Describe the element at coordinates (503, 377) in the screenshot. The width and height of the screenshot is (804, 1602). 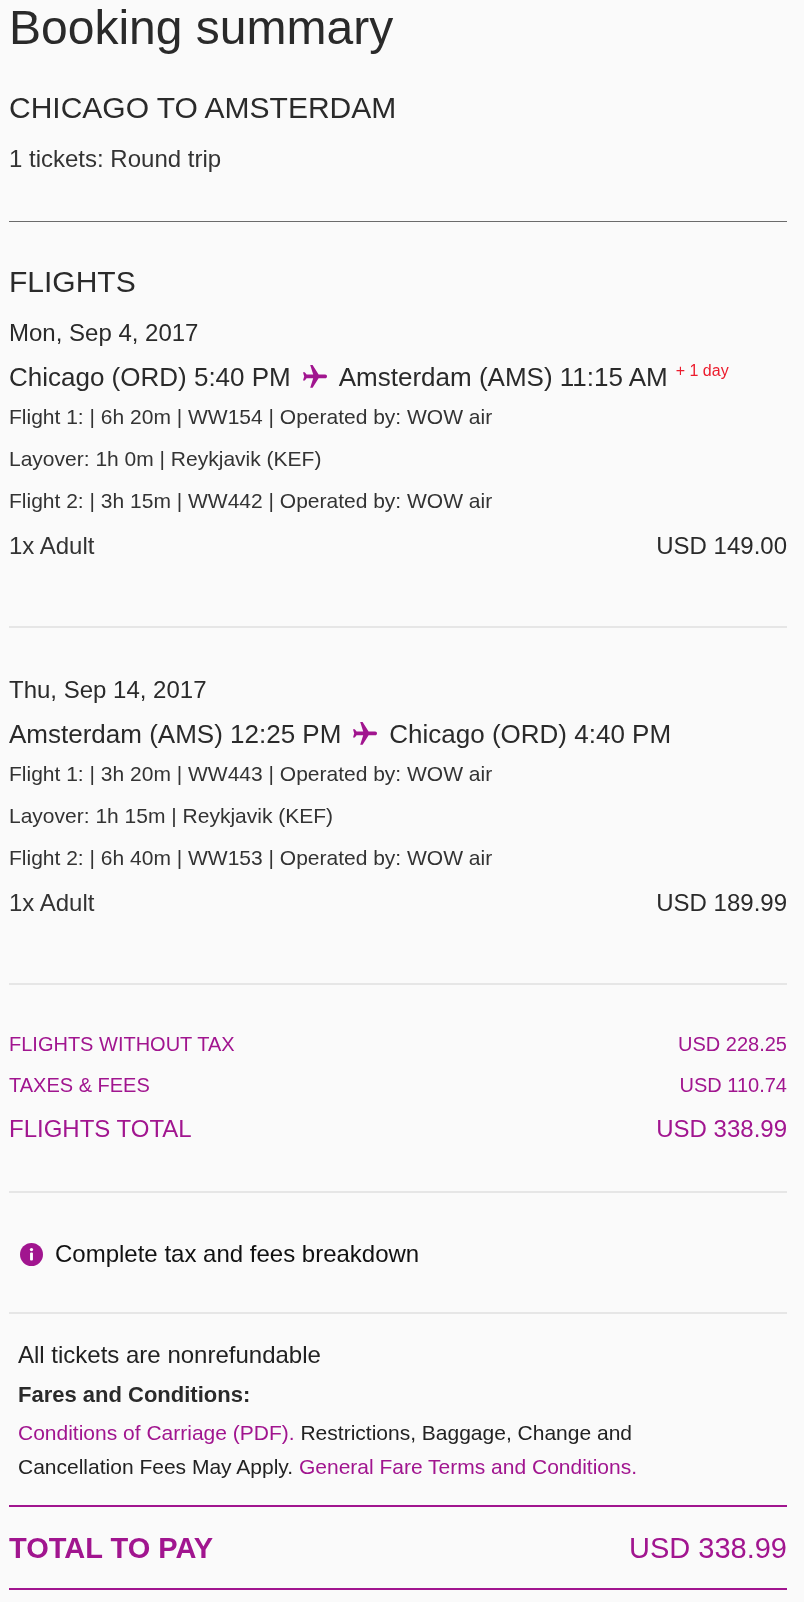
I see `arrival-text: Amsterdam (AMS) 11:15 AM` at that location.